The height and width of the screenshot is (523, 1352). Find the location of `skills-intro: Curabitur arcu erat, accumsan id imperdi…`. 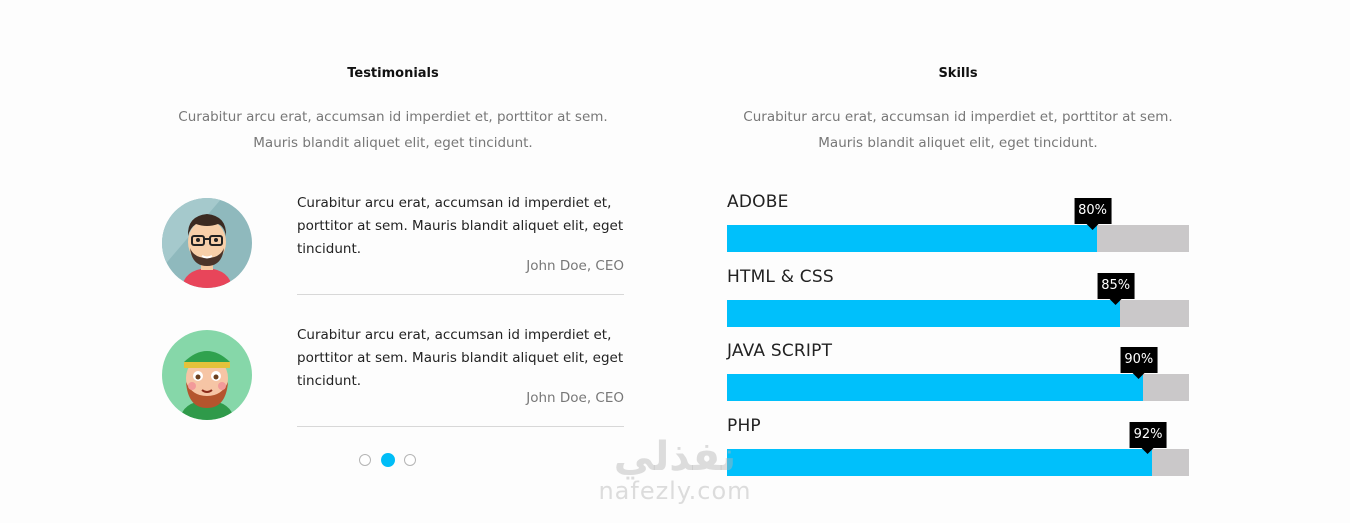

skills-intro: Curabitur arcu erat, accumsan id imperdi… is located at coordinates (958, 130).